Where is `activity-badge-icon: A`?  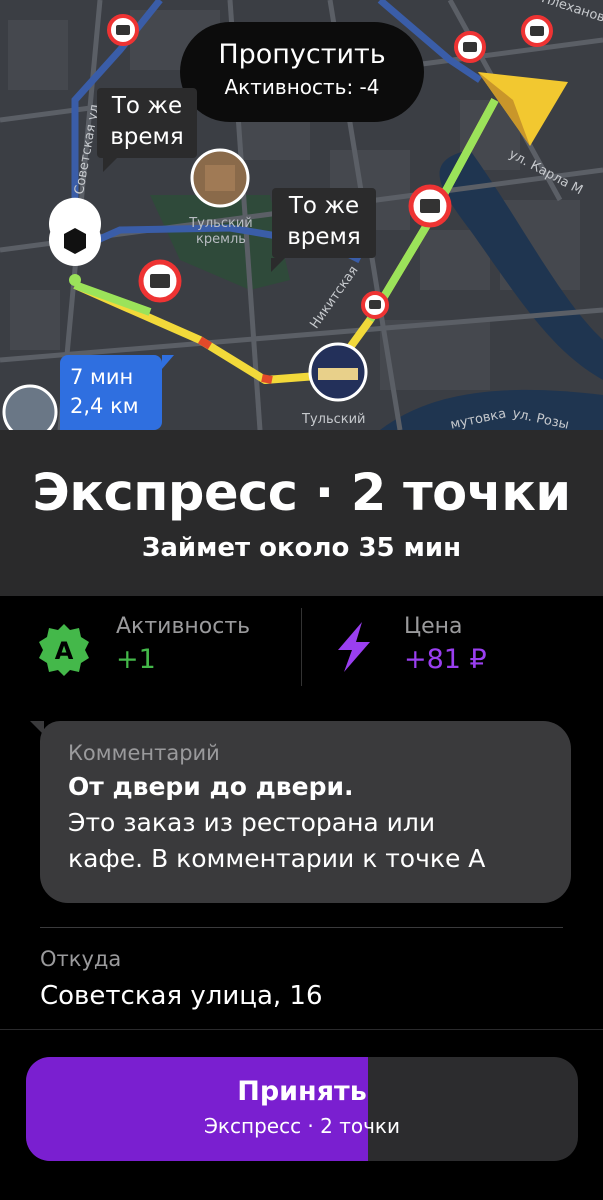 activity-badge-icon: A is located at coordinates (64, 650).